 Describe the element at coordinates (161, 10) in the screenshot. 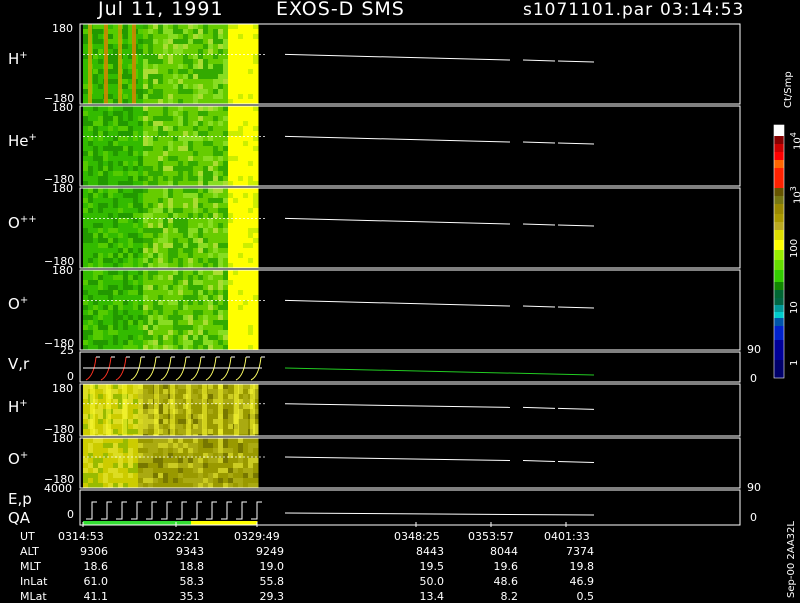

I see `header-date: Jul 11, 1991` at that location.